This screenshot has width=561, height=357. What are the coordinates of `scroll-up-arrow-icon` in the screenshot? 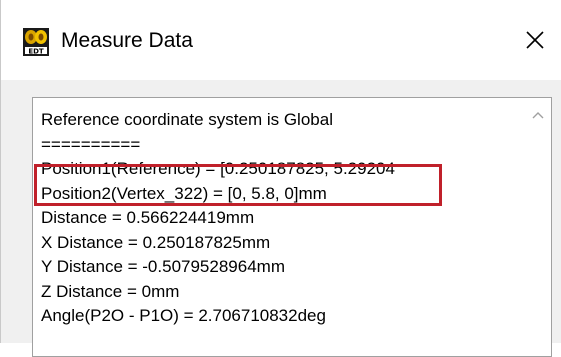 It's located at (538, 115).